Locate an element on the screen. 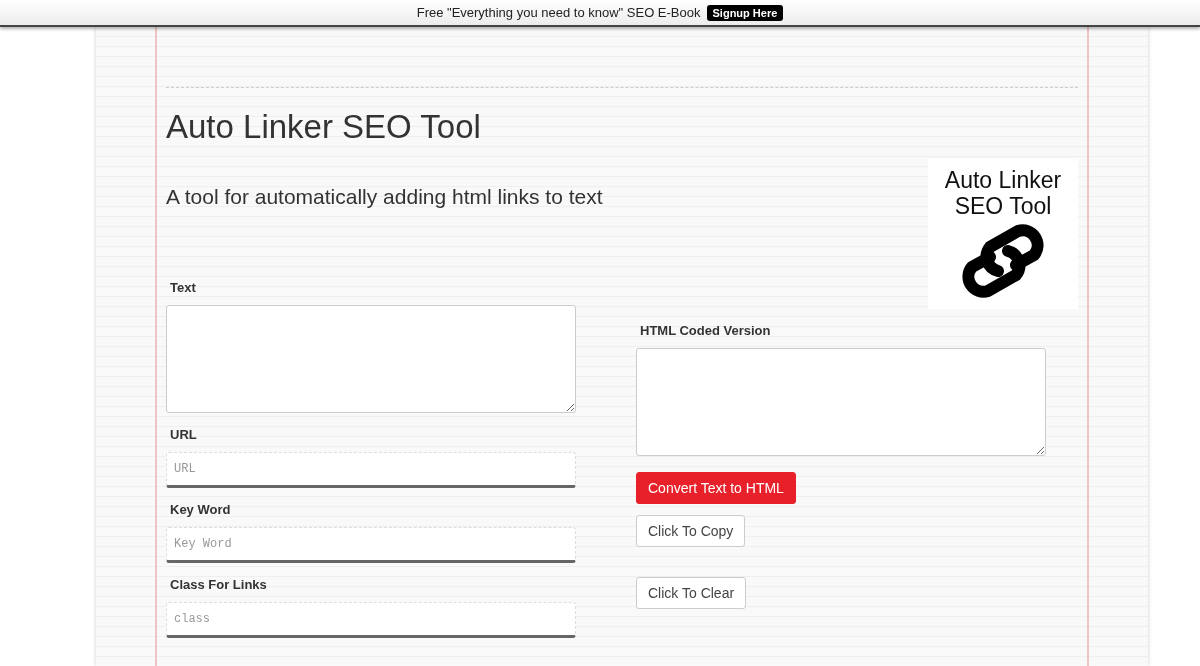 The height and width of the screenshot is (666, 1200). field-label: HTML Coded Version is located at coordinates (706, 330).